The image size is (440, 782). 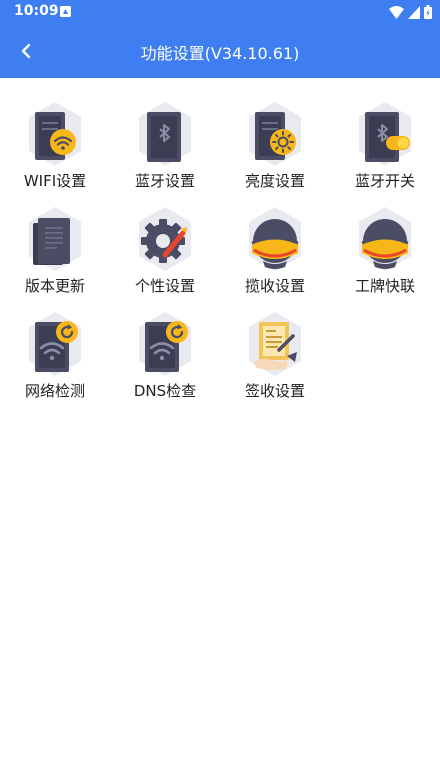 What do you see at coordinates (414, 12) in the screenshot?
I see `cell-signal-icon` at bounding box center [414, 12].